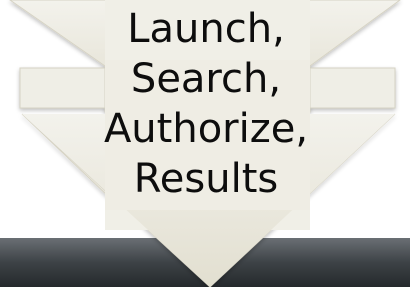 The height and width of the screenshot is (287, 410). I want to click on label-line-1: Launch,, so click(206, 29).